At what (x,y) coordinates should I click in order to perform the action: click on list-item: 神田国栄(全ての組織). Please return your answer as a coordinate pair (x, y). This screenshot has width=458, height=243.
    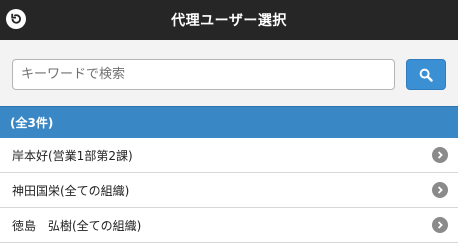
    Looking at the image, I should click on (229, 190).